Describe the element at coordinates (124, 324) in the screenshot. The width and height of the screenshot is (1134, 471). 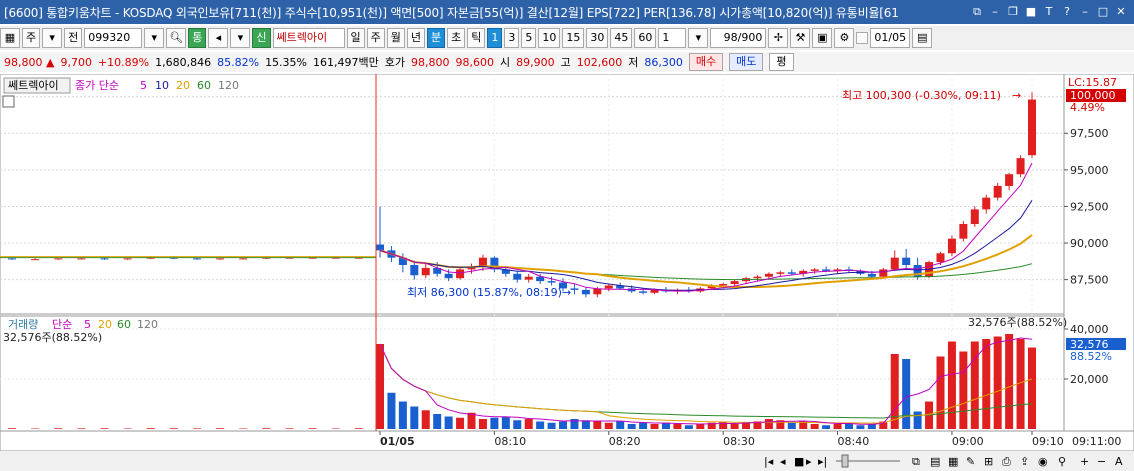
I see `volume-ma-60: 60` at that location.